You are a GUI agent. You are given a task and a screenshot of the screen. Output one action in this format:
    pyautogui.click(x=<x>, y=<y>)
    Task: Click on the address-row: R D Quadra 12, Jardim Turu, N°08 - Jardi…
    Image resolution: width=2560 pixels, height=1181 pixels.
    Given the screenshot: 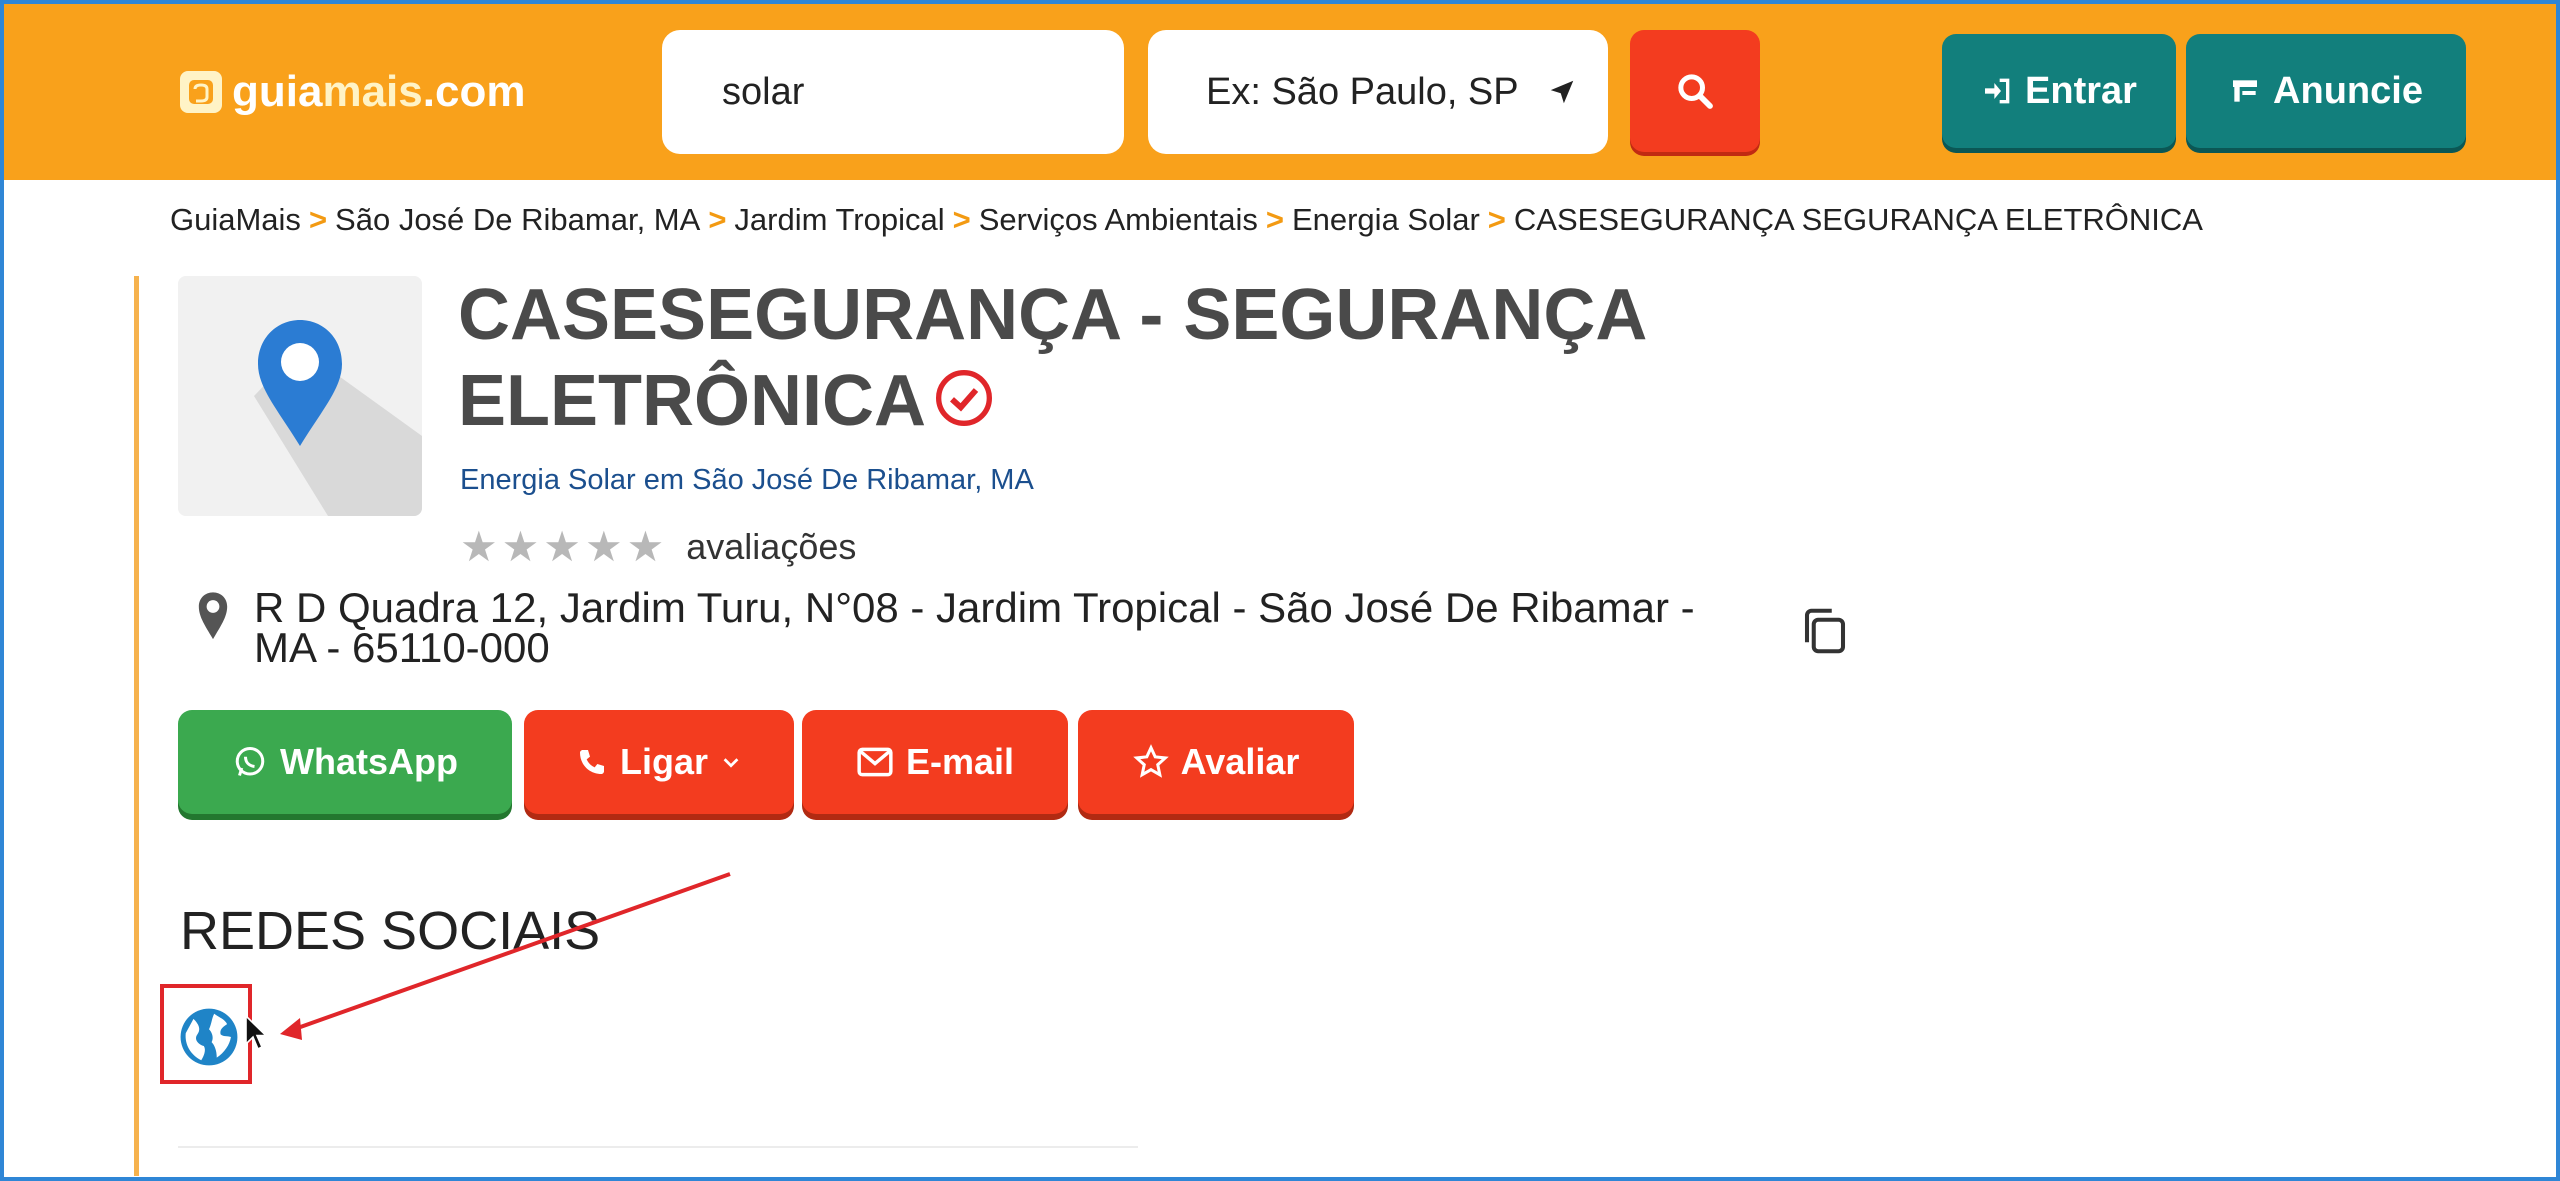 What is the action you would take?
    pyautogui.click(x=955, y=627)
    